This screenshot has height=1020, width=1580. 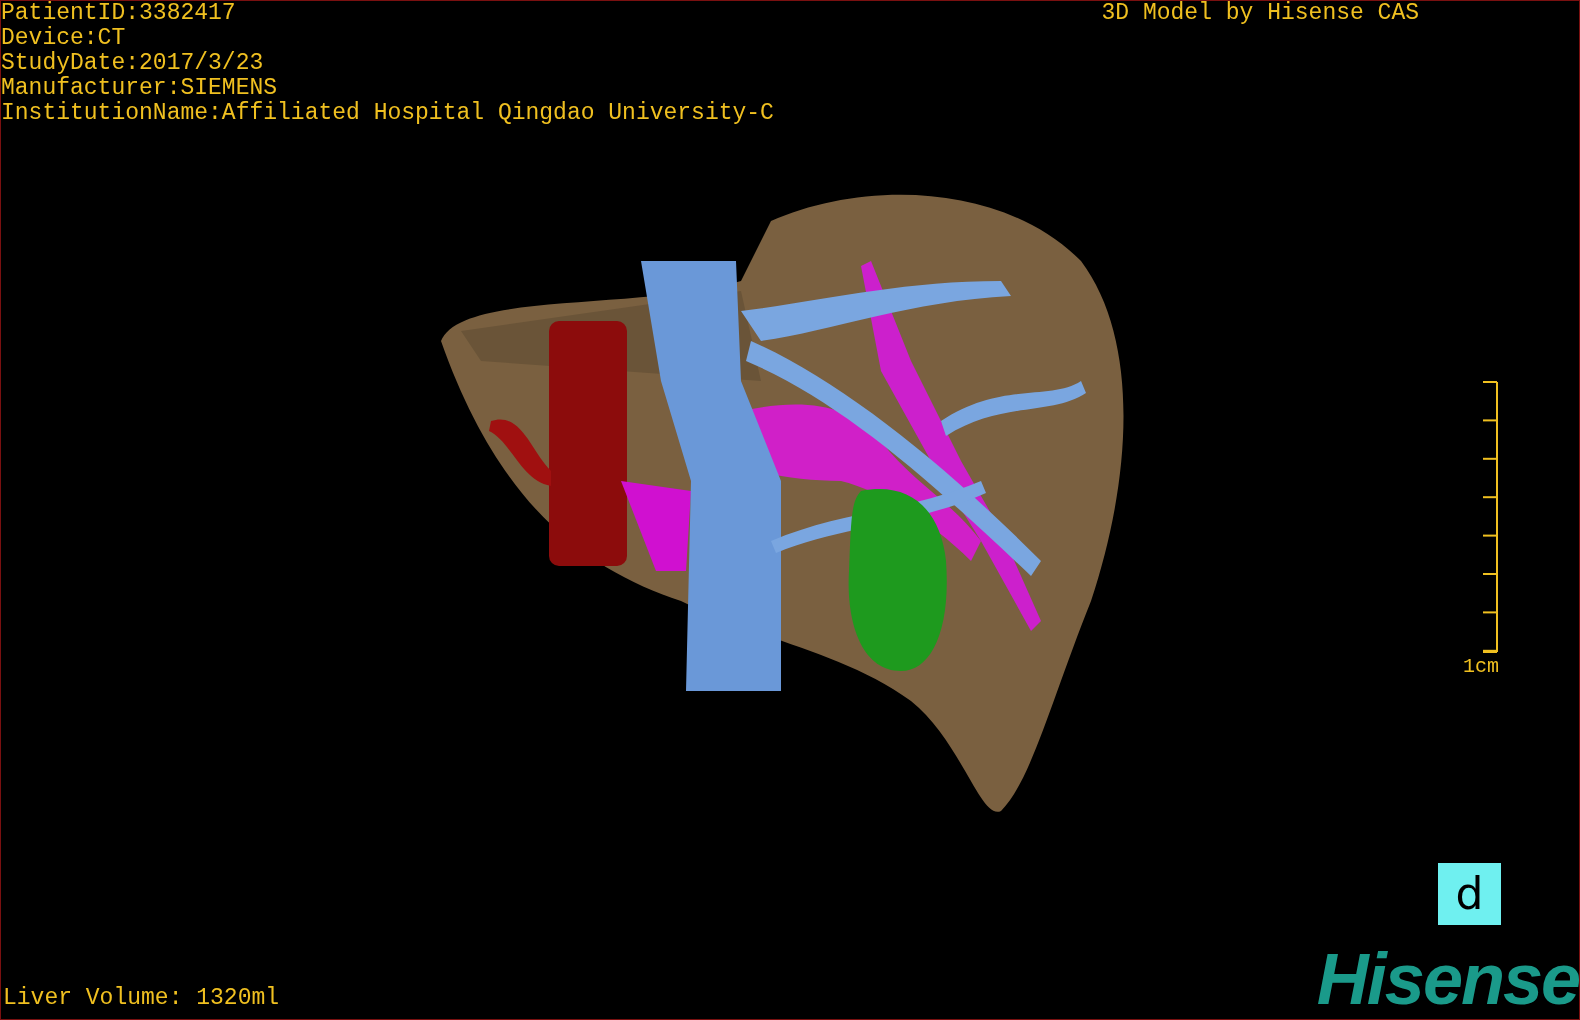 I want to click on info-line: Device:CT, so click(x=64, y=38).